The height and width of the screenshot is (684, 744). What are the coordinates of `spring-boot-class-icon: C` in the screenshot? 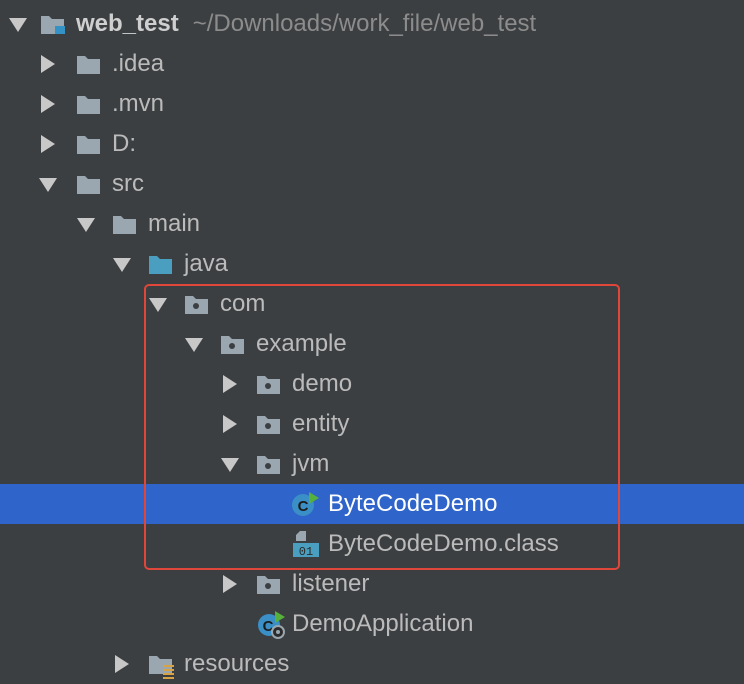 It's located at (270, 624).